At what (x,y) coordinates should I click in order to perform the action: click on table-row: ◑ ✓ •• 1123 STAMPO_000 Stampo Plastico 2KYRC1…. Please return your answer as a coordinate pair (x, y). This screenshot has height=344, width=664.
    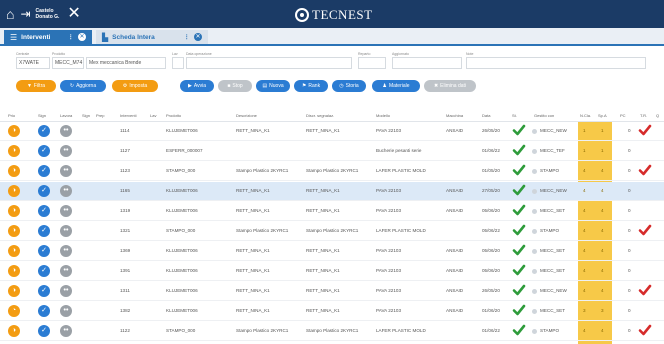
    Looking at the image, I should click on (332, 171).